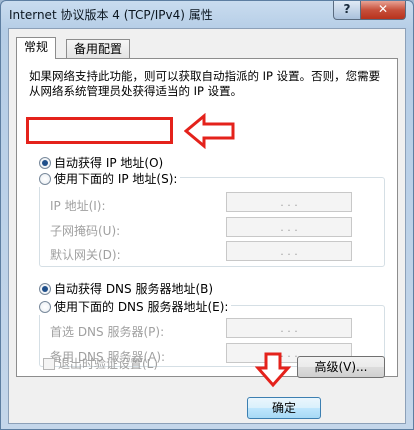 The width and height of the screenshot is (414, 430). I want to click on subnet-mask-label: 子网掩码(U):, so click(85, 231).